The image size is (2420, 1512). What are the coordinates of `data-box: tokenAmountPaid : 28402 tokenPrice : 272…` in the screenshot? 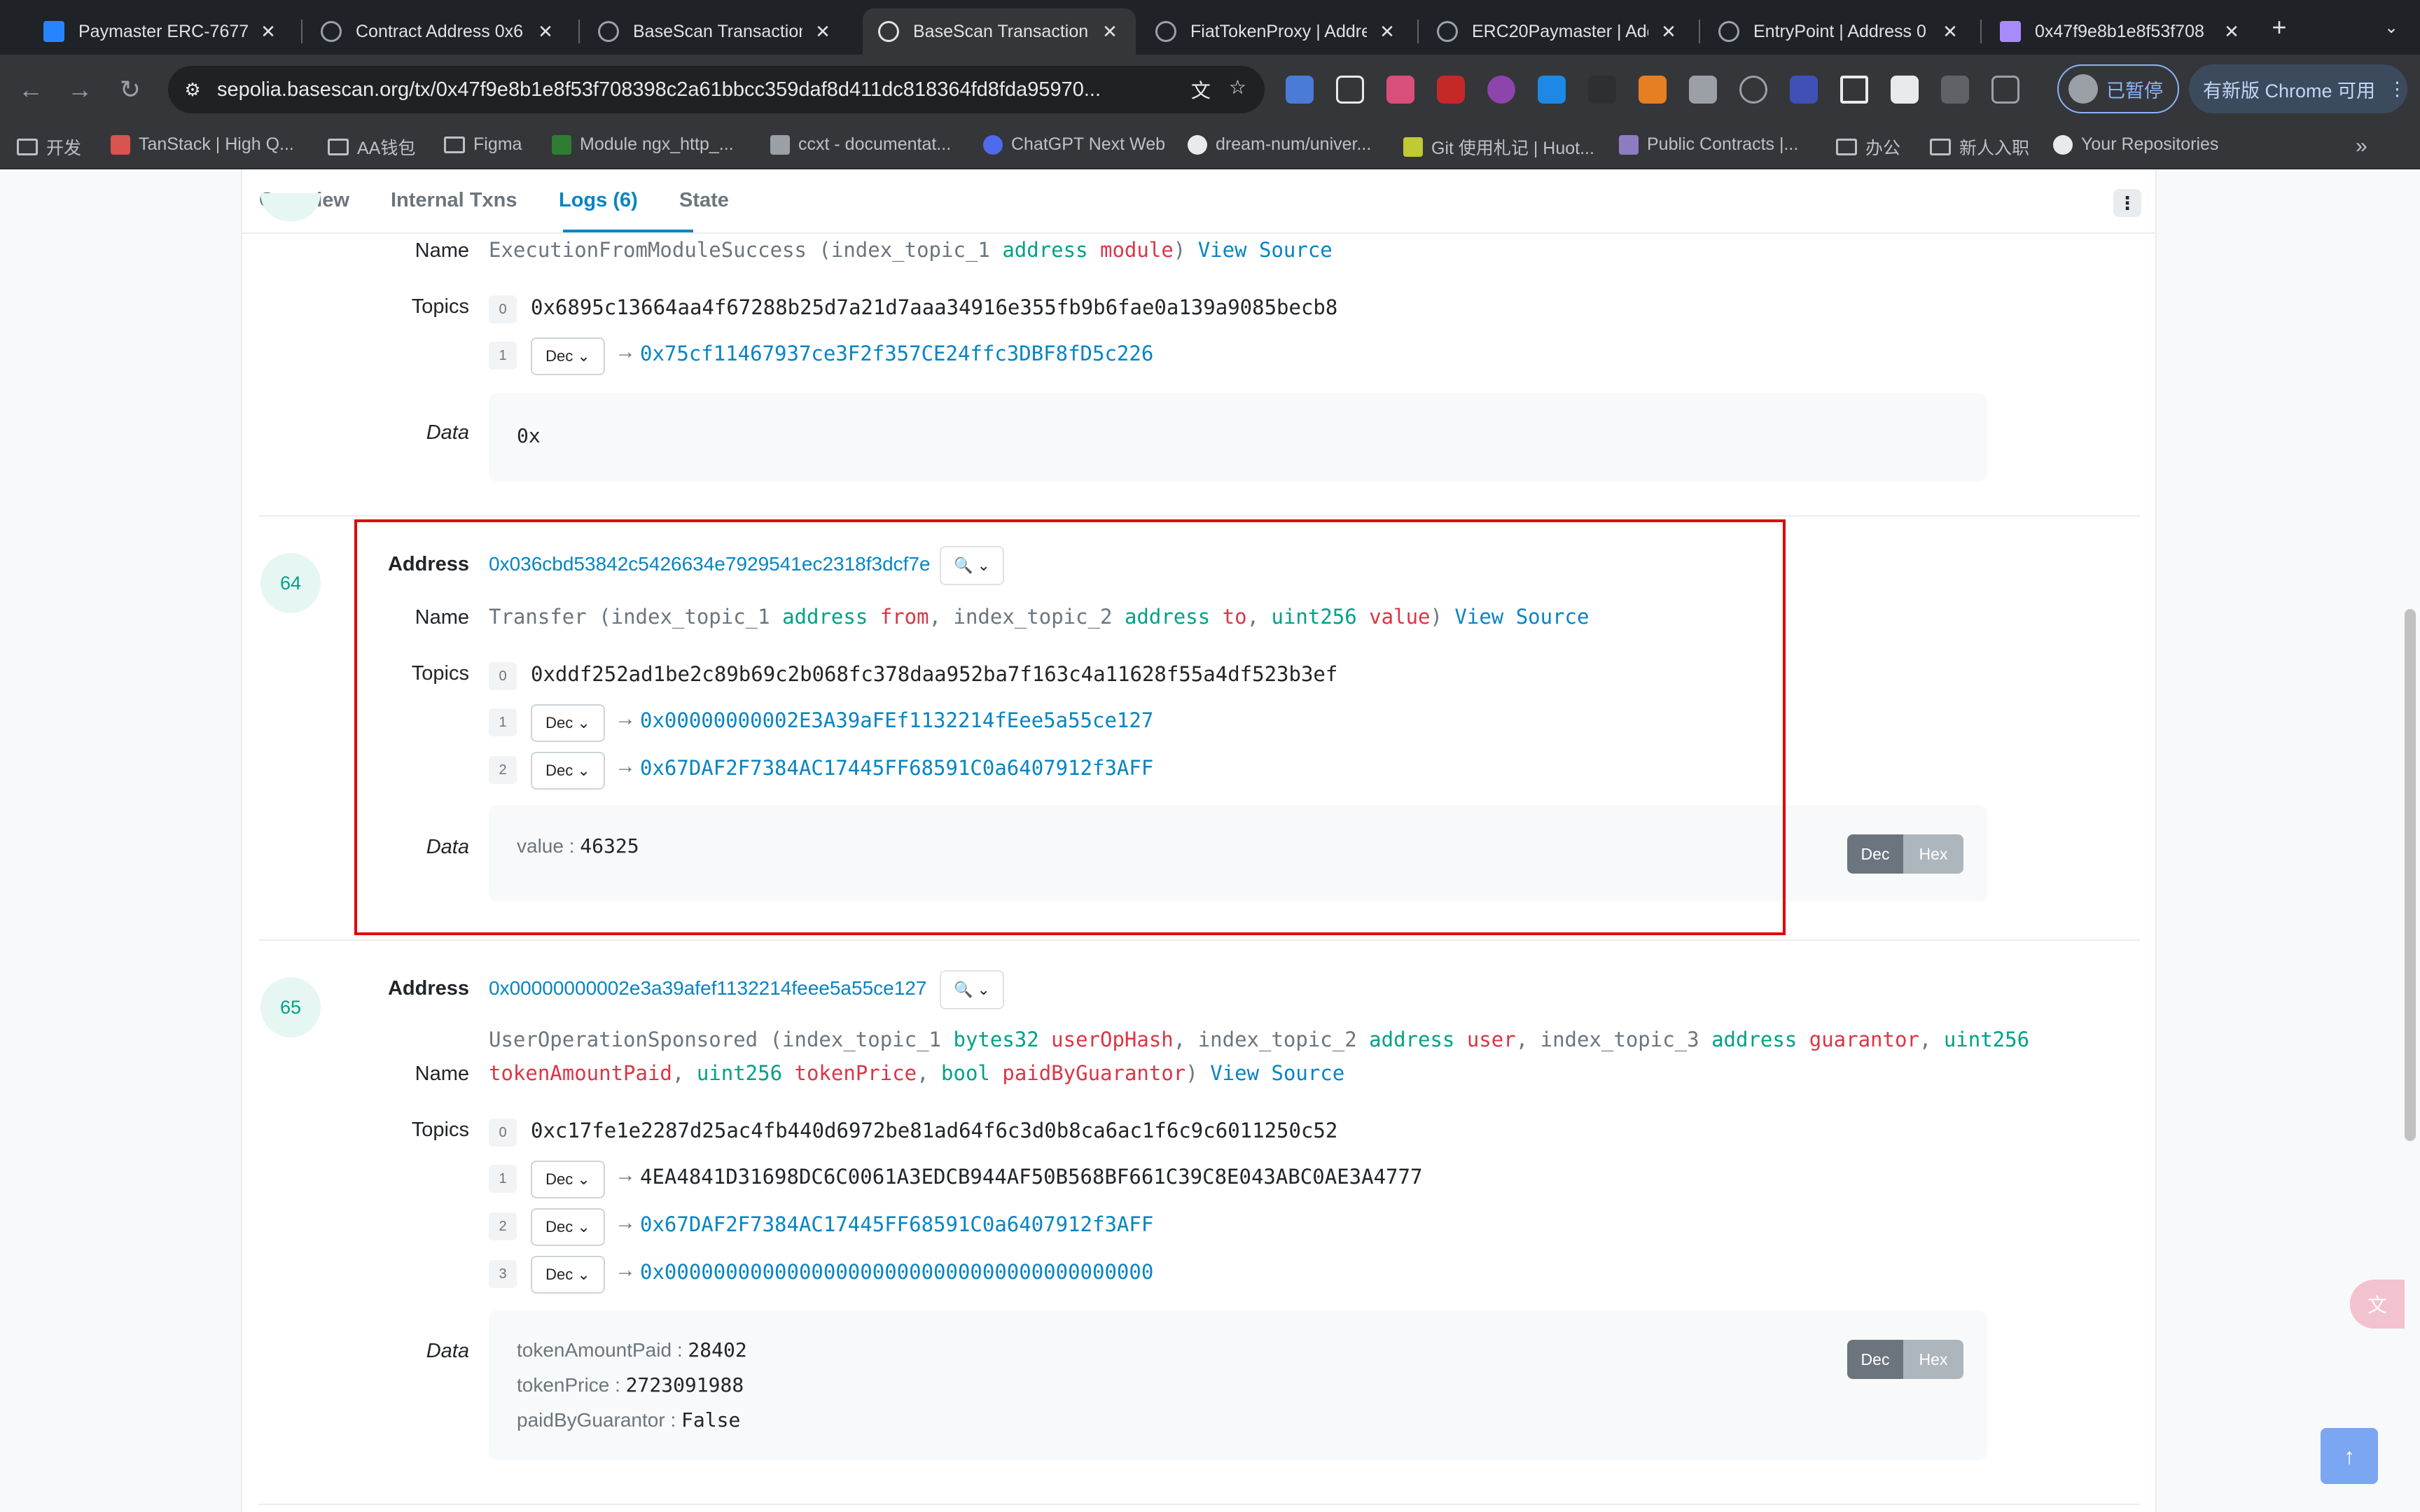 It's located at (1238, 1385).